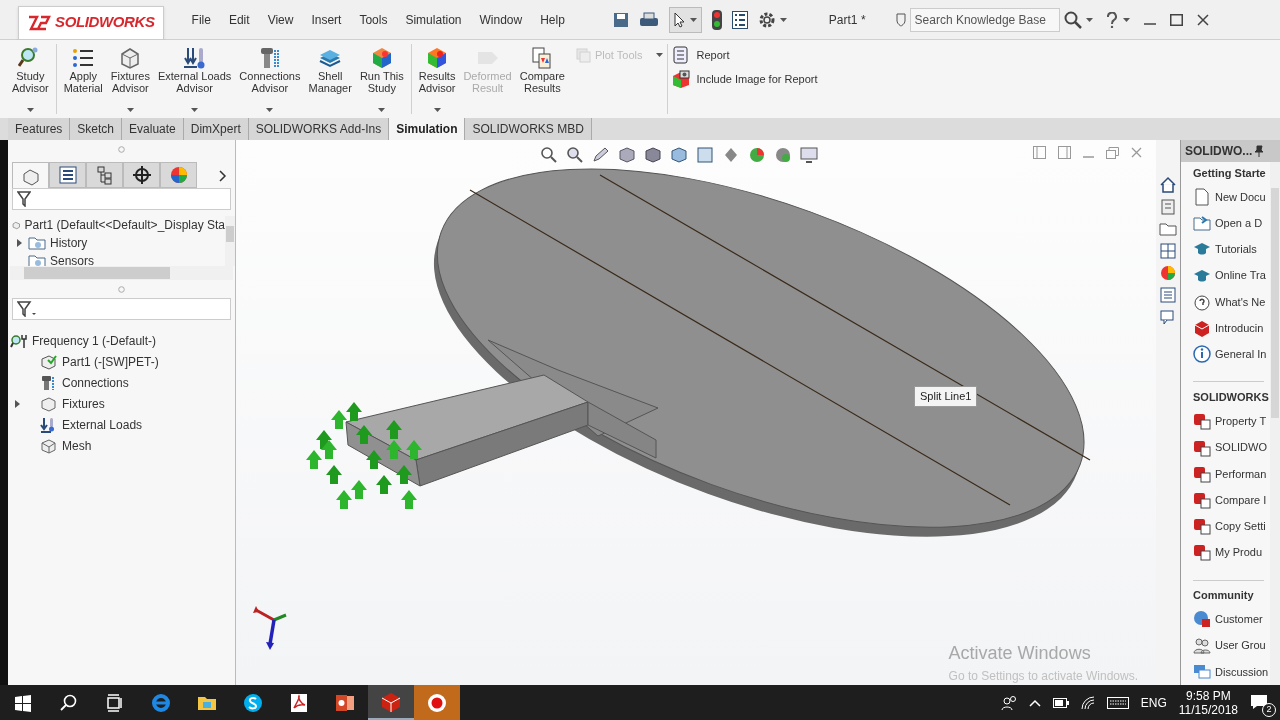 This screenshot has height=720, width=1280. What do you see at coordinates (223, 176) in the screenshot?
I see `chevron-right-icon` at bounding box center [223, 176].